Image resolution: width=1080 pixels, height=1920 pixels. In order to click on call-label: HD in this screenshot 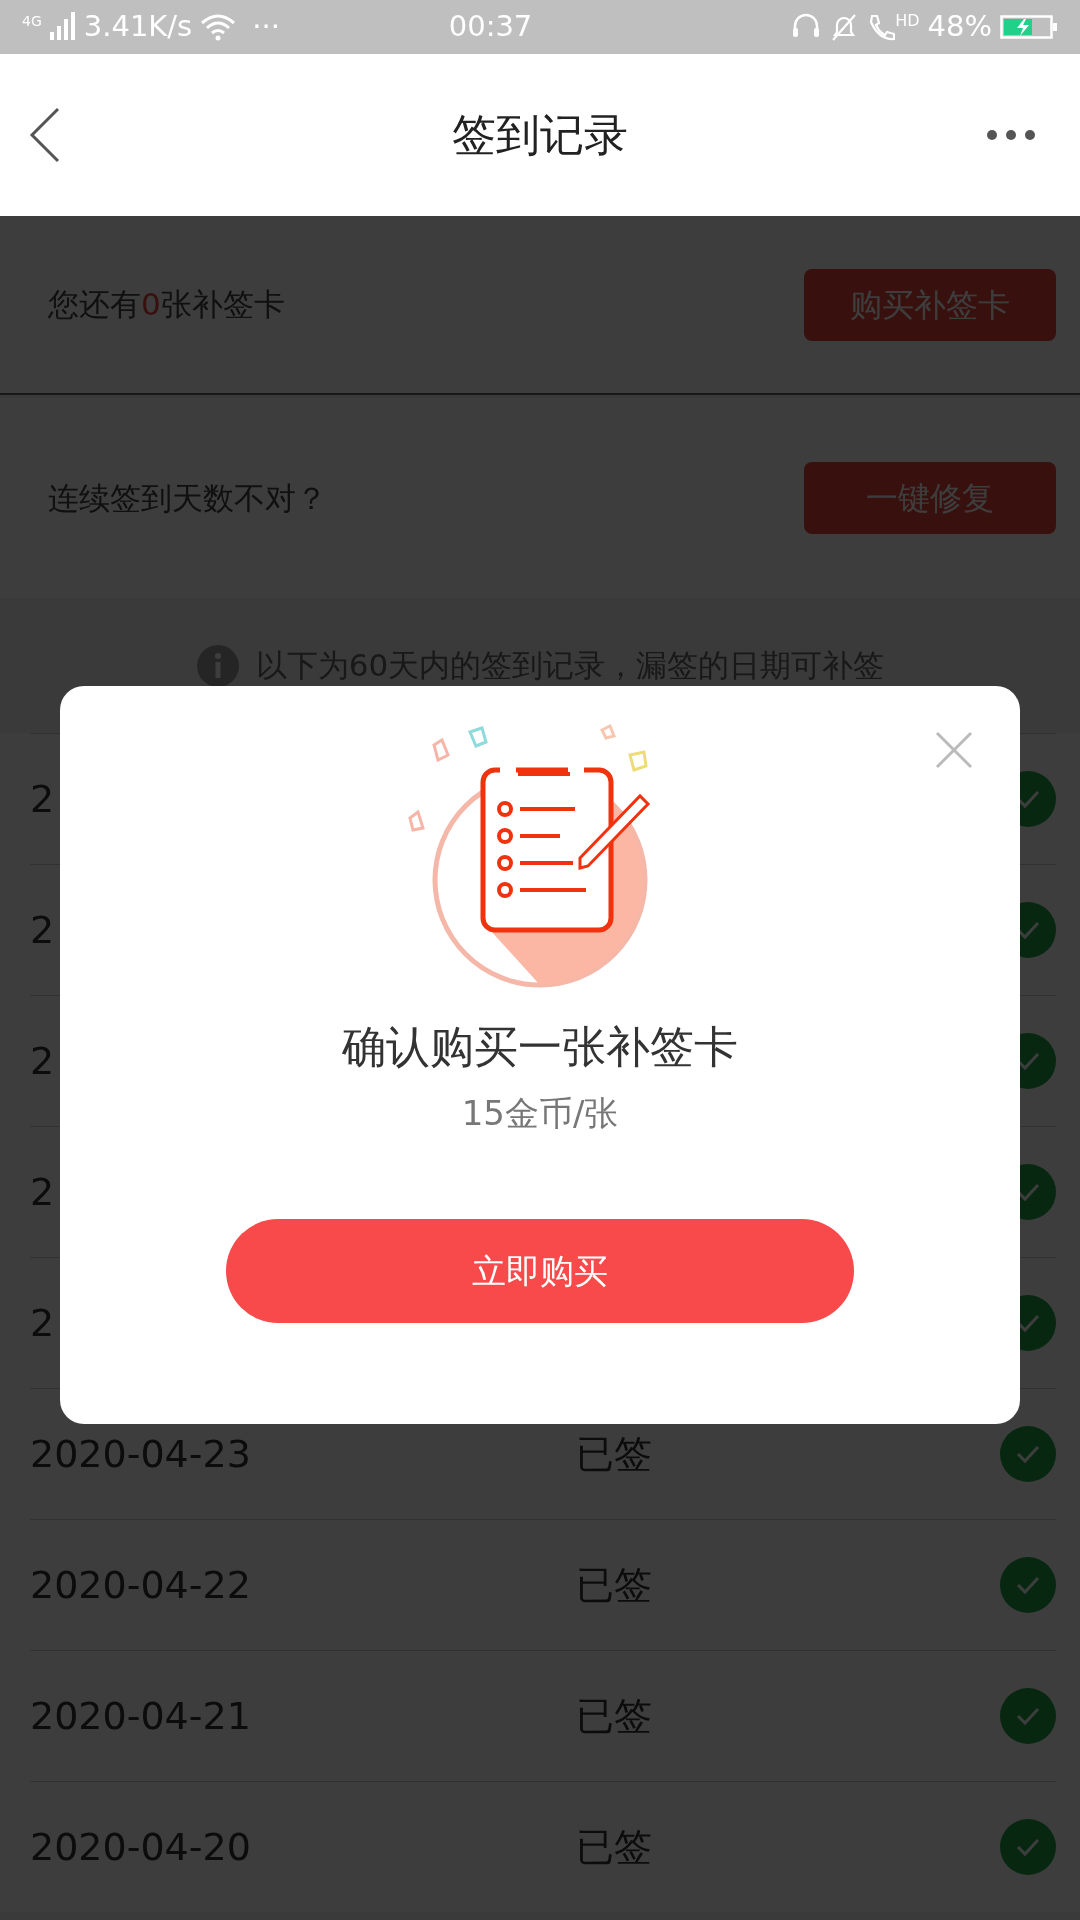, I will do `click(907, 21)`.